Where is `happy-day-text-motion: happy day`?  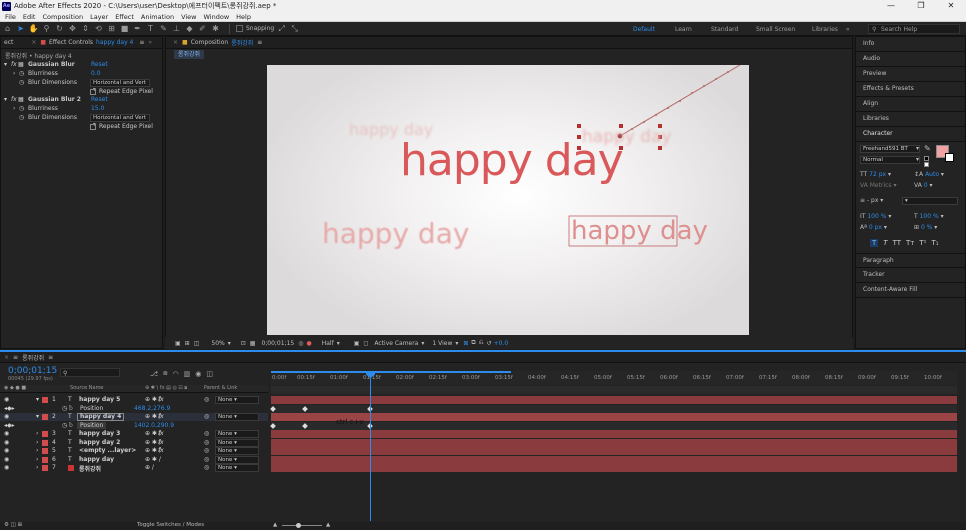 happy-day-text-motion: happy day is located at coordinates (627, 137).